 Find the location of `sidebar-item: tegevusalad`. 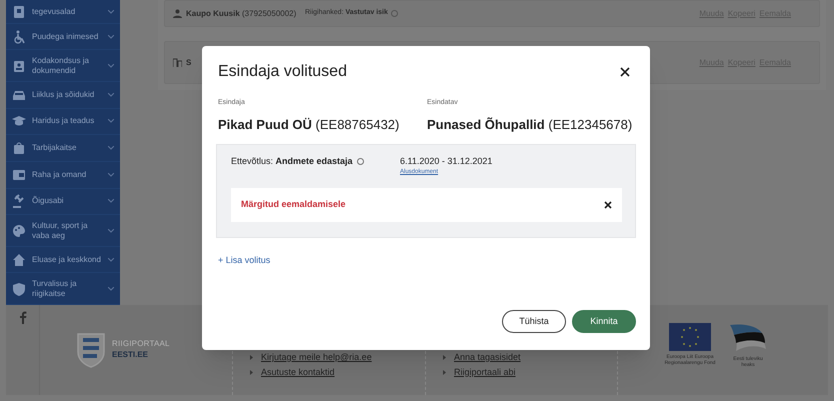

sidebar-item: tegevusalad is located at coordinates (63, 13).